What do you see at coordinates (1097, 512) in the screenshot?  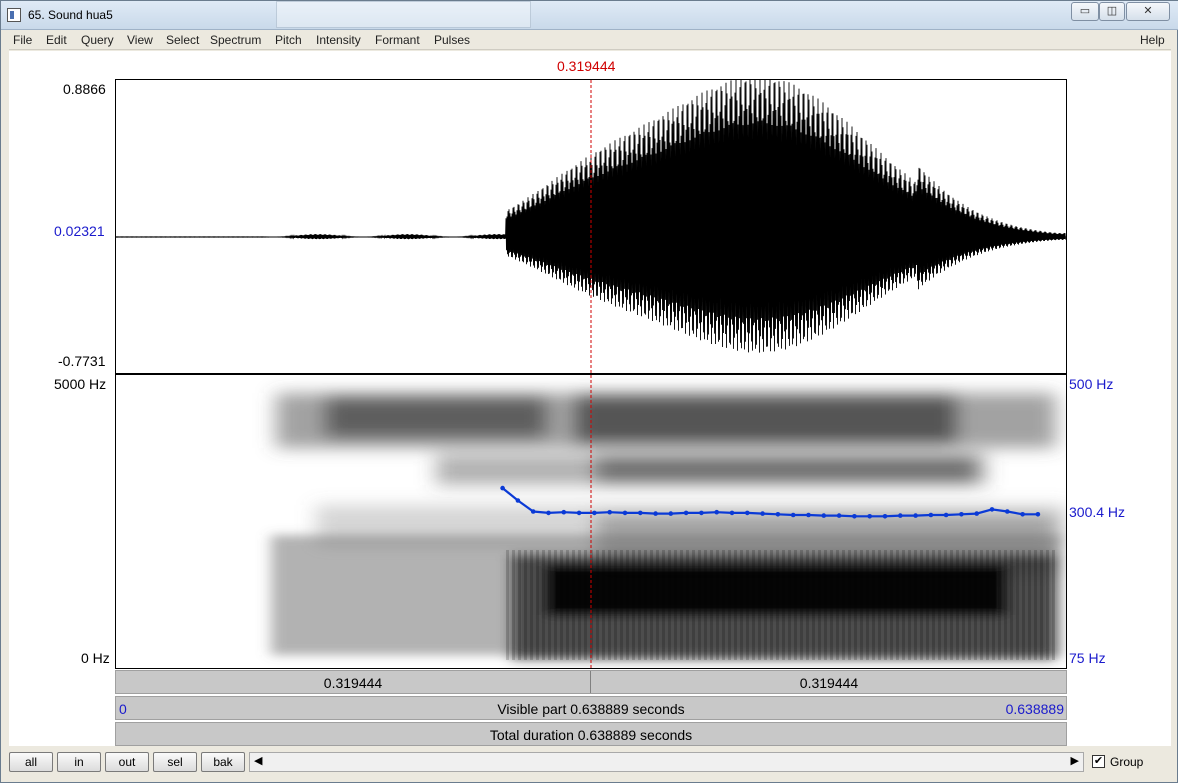 I see `pitch-value-label: 300.4 Hz` at bounding box center [1097, 512].